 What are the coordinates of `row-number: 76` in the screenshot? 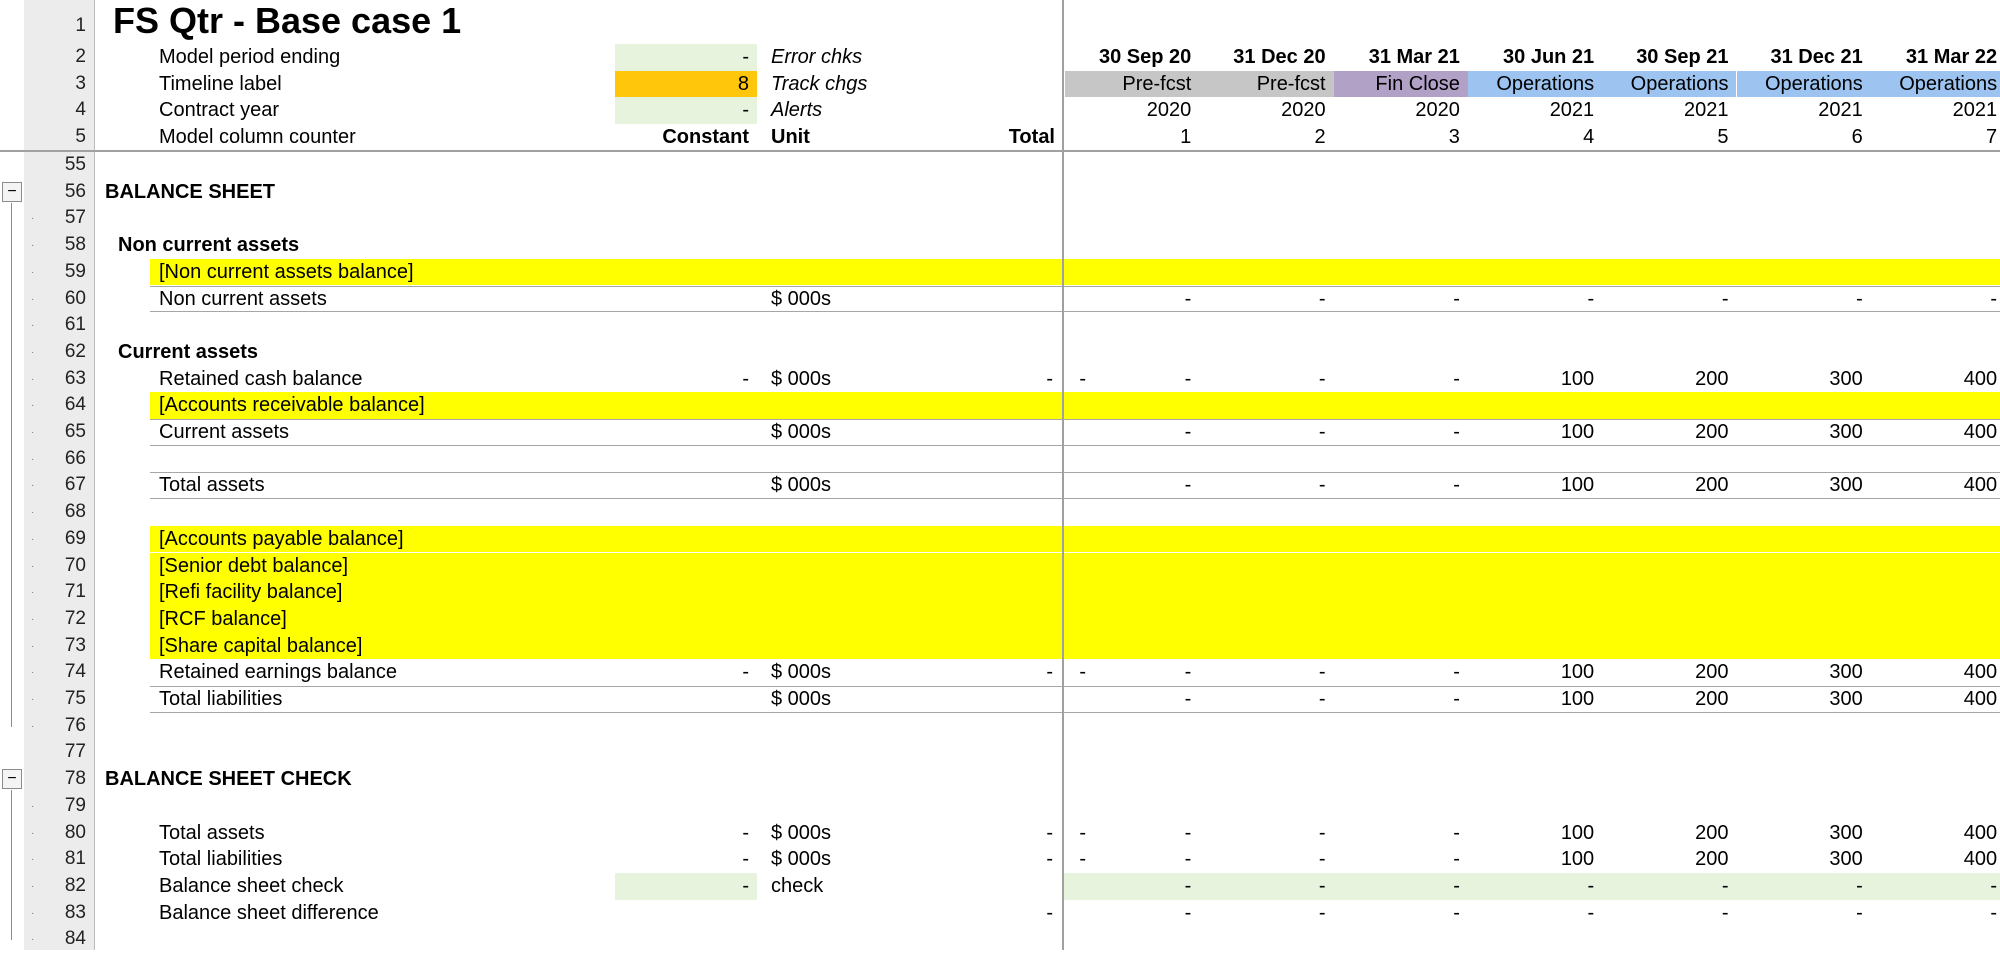 It's located at (55, 726).